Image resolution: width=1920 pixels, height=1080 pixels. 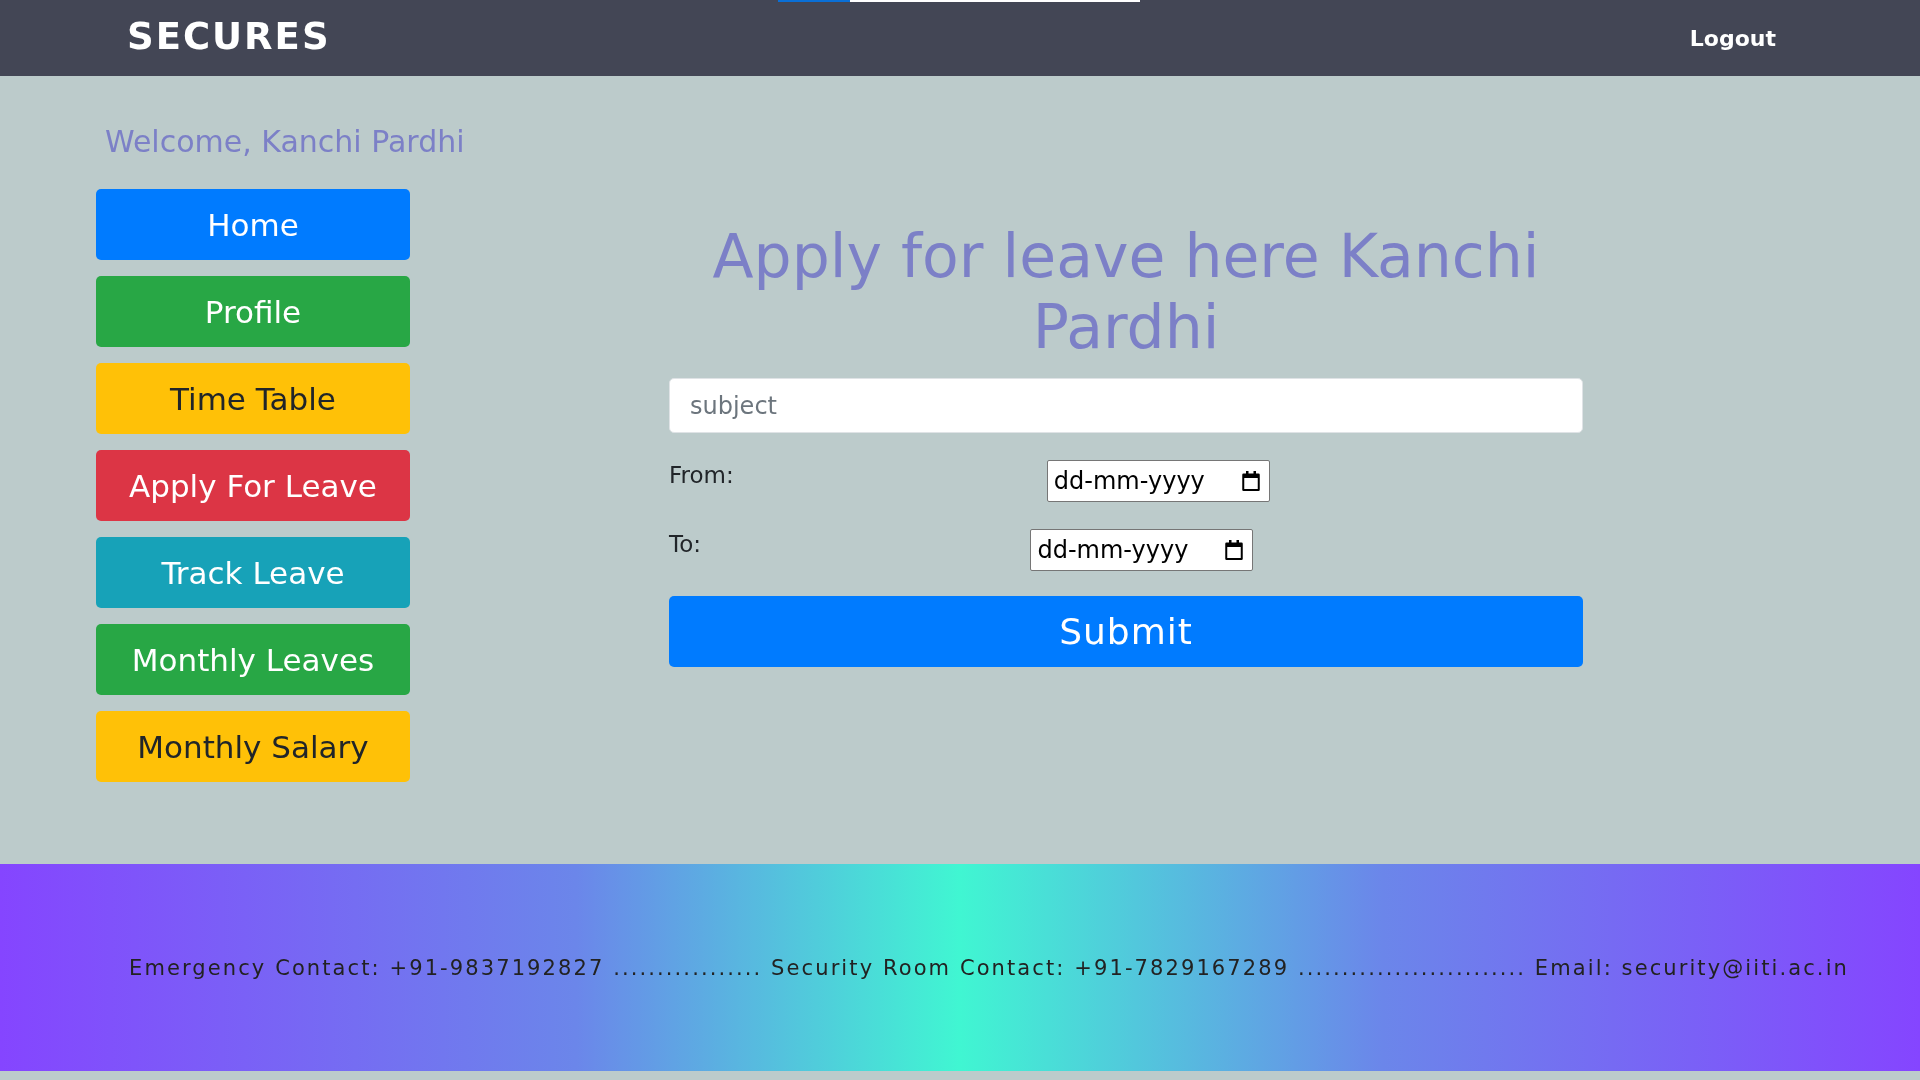 I want to click on date-label: From:, so click(x=701, y=475).